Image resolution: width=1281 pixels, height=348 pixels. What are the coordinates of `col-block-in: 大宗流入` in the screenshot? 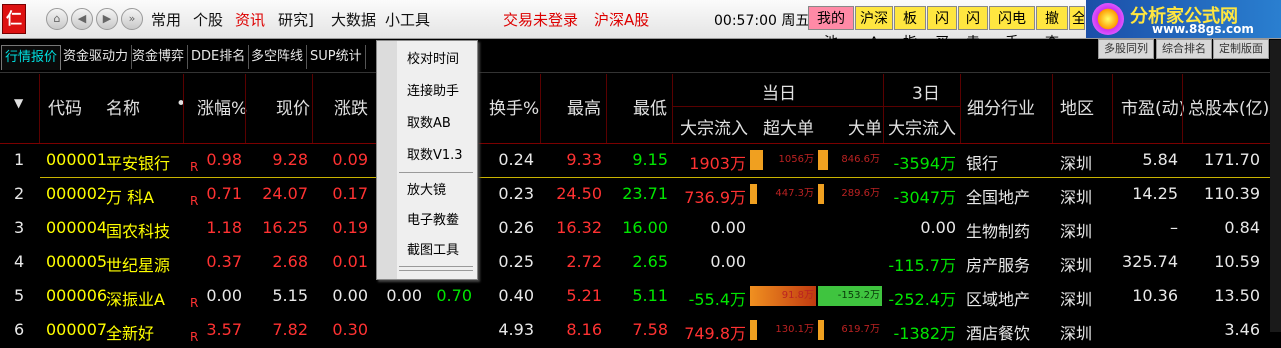 It's located at (714, 126).